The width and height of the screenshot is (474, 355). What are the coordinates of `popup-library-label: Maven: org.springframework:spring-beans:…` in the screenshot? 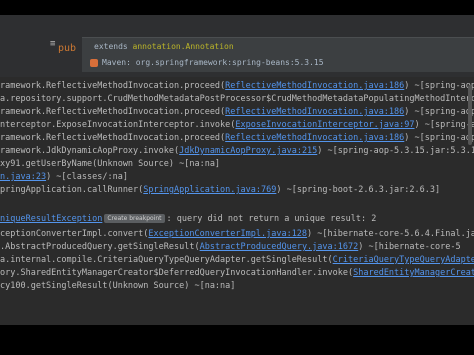 It's located at (213, 62).